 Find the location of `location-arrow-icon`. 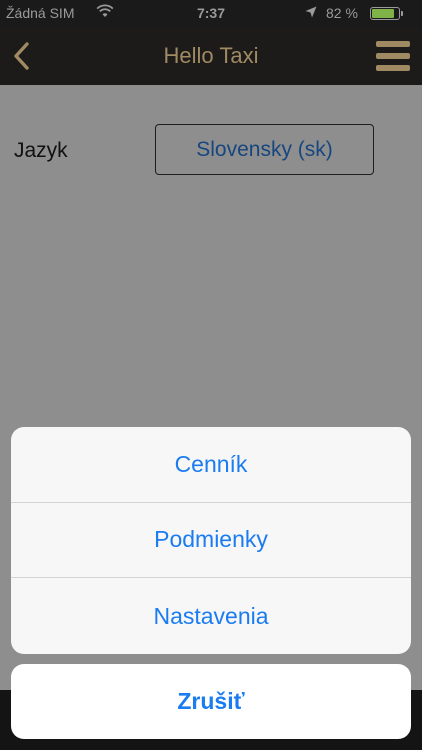

location-arrow-icon is located at coordinates (311, 12).